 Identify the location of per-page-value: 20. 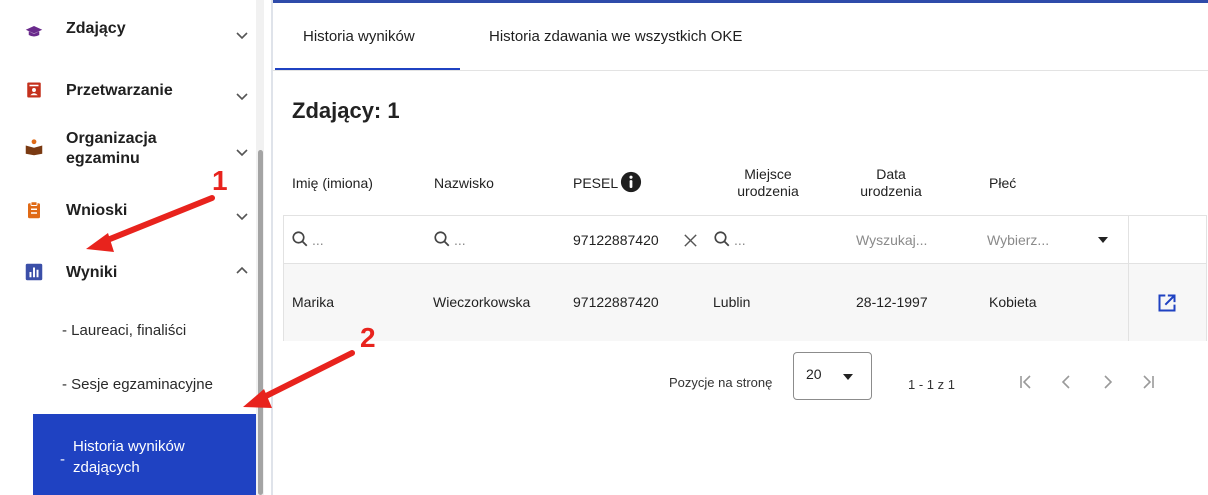
(814, 374).